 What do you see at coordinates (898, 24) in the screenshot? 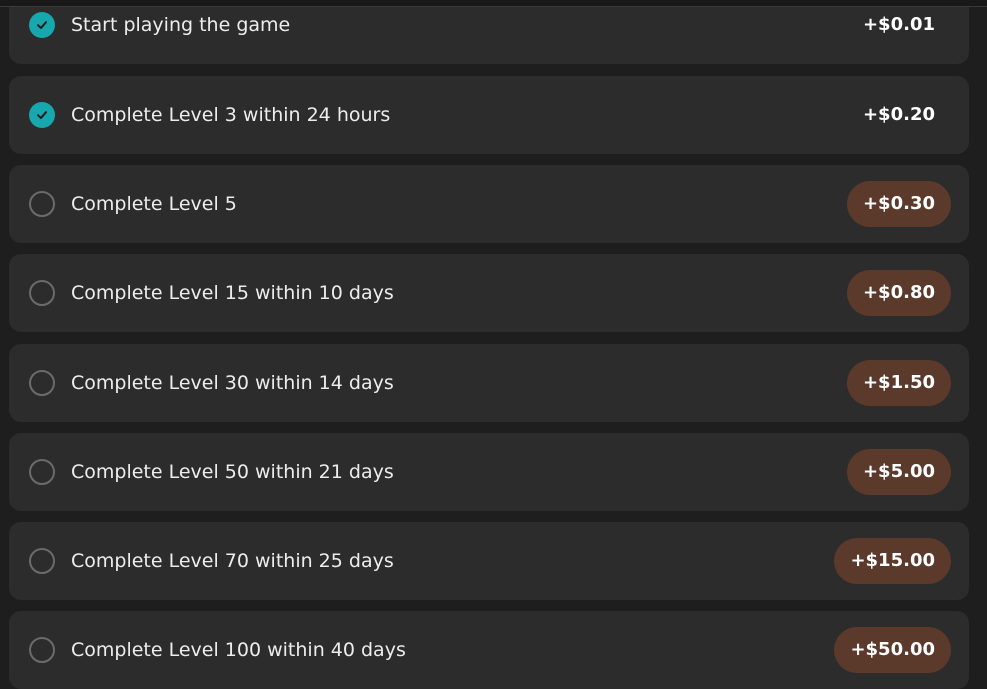
I see `reward-amount: +$0.01` at bounding box center [898, 24].